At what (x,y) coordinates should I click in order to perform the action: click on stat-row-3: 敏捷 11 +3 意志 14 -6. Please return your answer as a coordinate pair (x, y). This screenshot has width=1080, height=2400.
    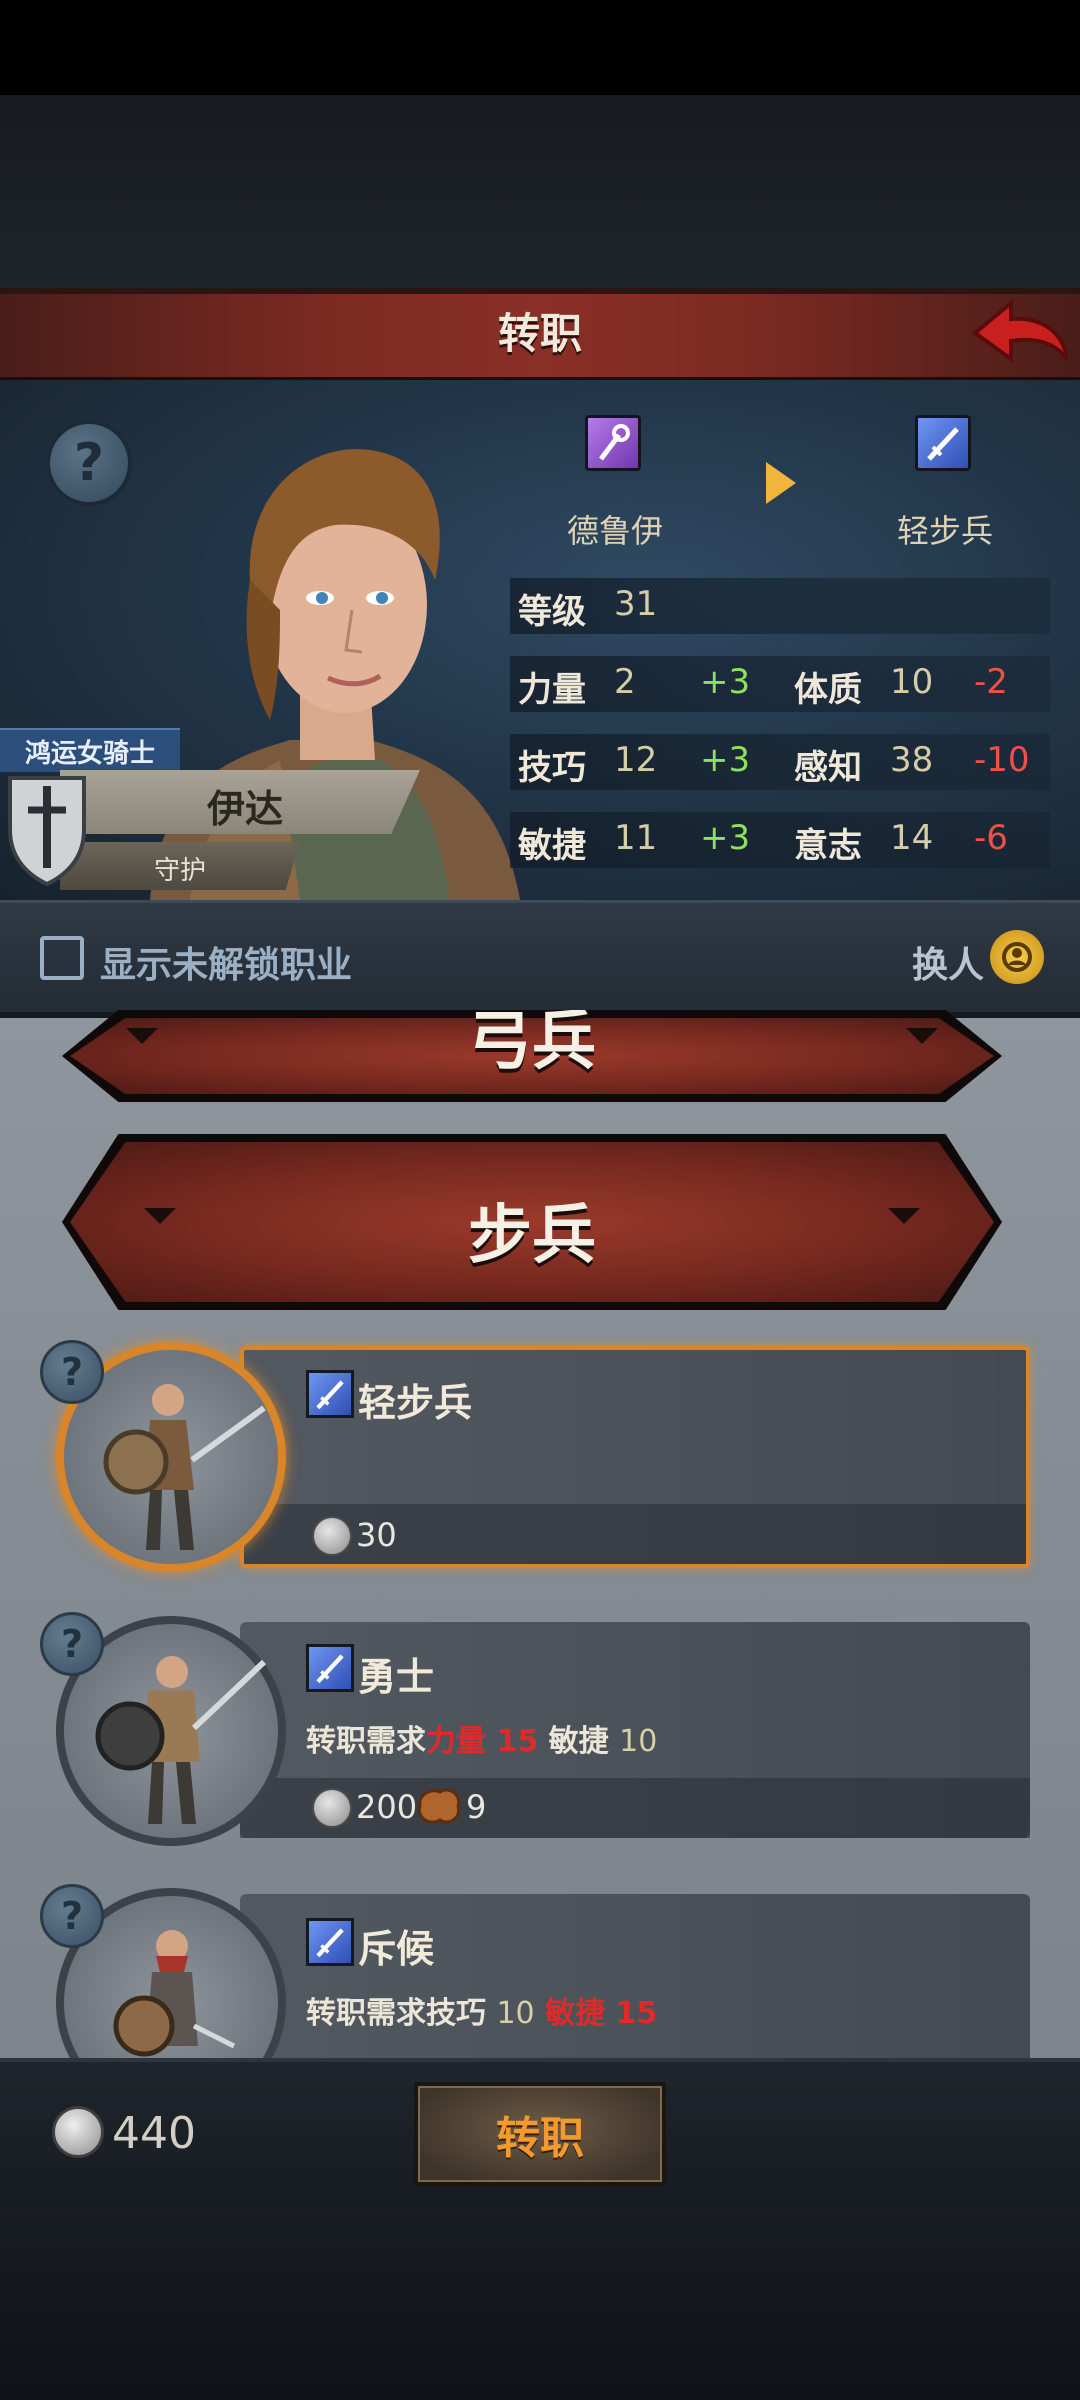
    Looking at the image, I should click on (780, 840).